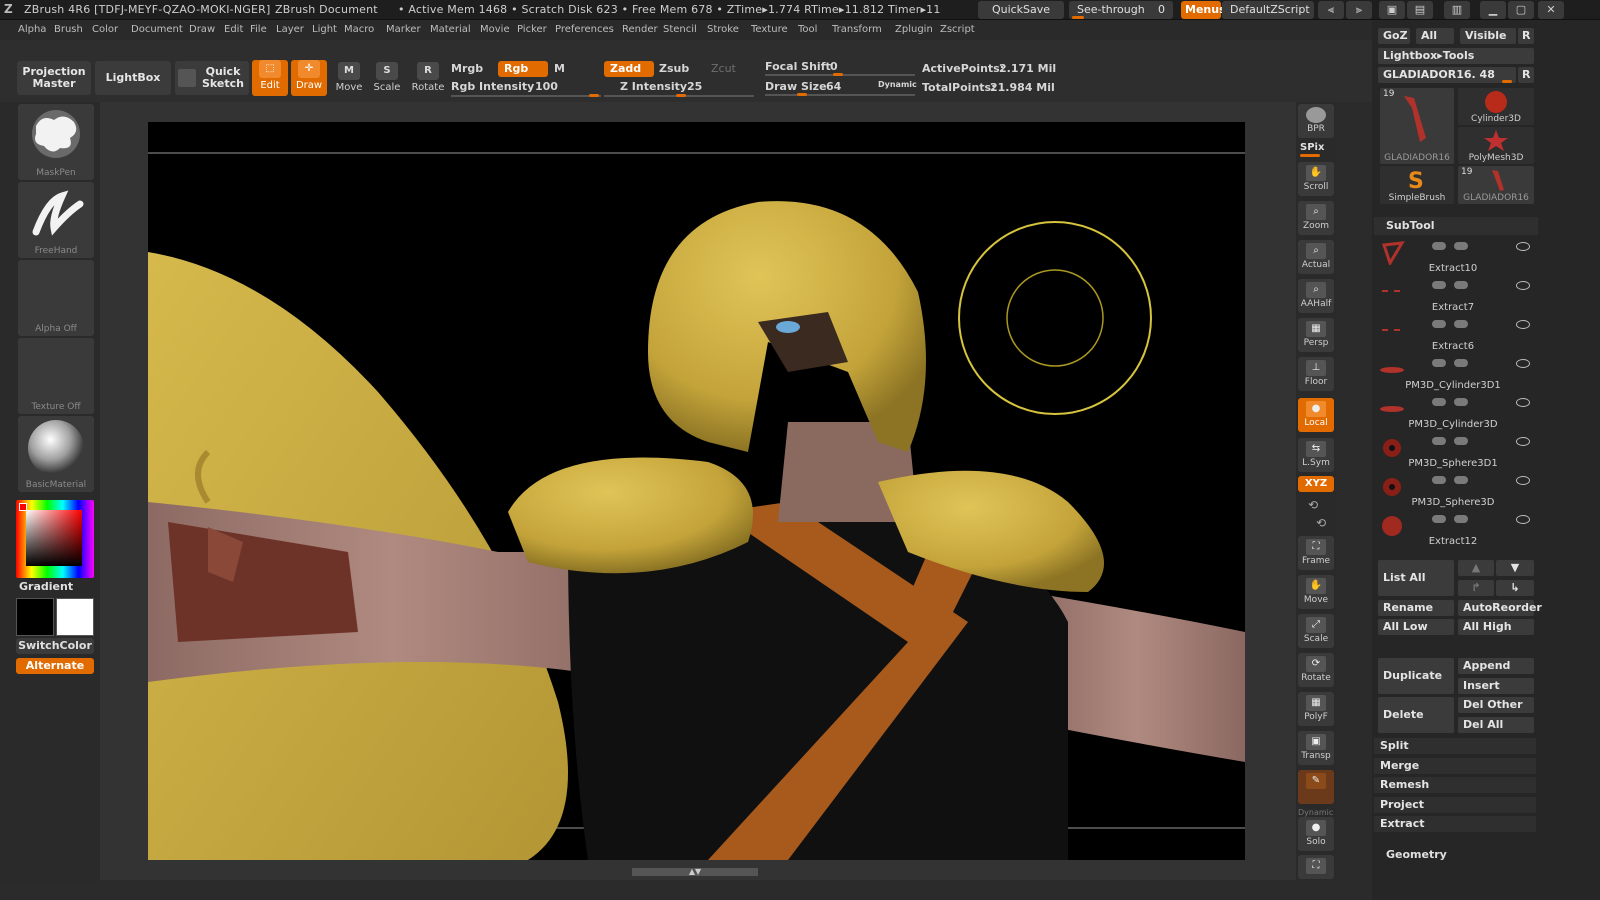 This screenshot has width=1600, height=900. What do you see at coordinates (1496, 666) in the screenshot?
I see `append-button: Append` at bounding box center [1496, 666].